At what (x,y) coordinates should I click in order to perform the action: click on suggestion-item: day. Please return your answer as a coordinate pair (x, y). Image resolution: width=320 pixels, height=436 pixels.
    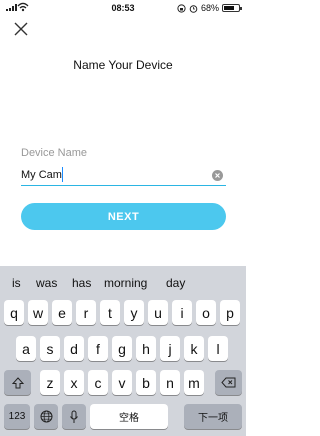
    Looking at the image, I should click on (175, 283).